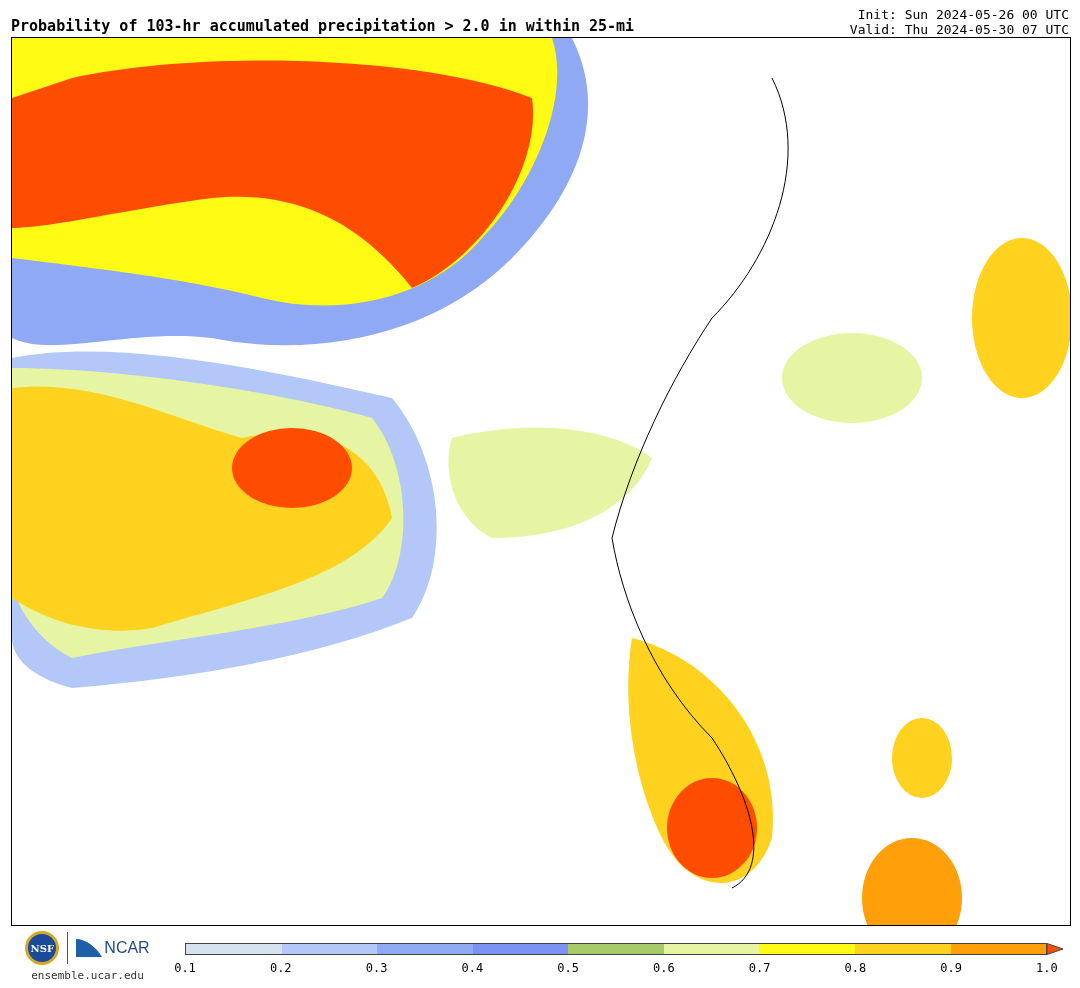  I want to click on tick-label: 0.5, so click(568, 968).